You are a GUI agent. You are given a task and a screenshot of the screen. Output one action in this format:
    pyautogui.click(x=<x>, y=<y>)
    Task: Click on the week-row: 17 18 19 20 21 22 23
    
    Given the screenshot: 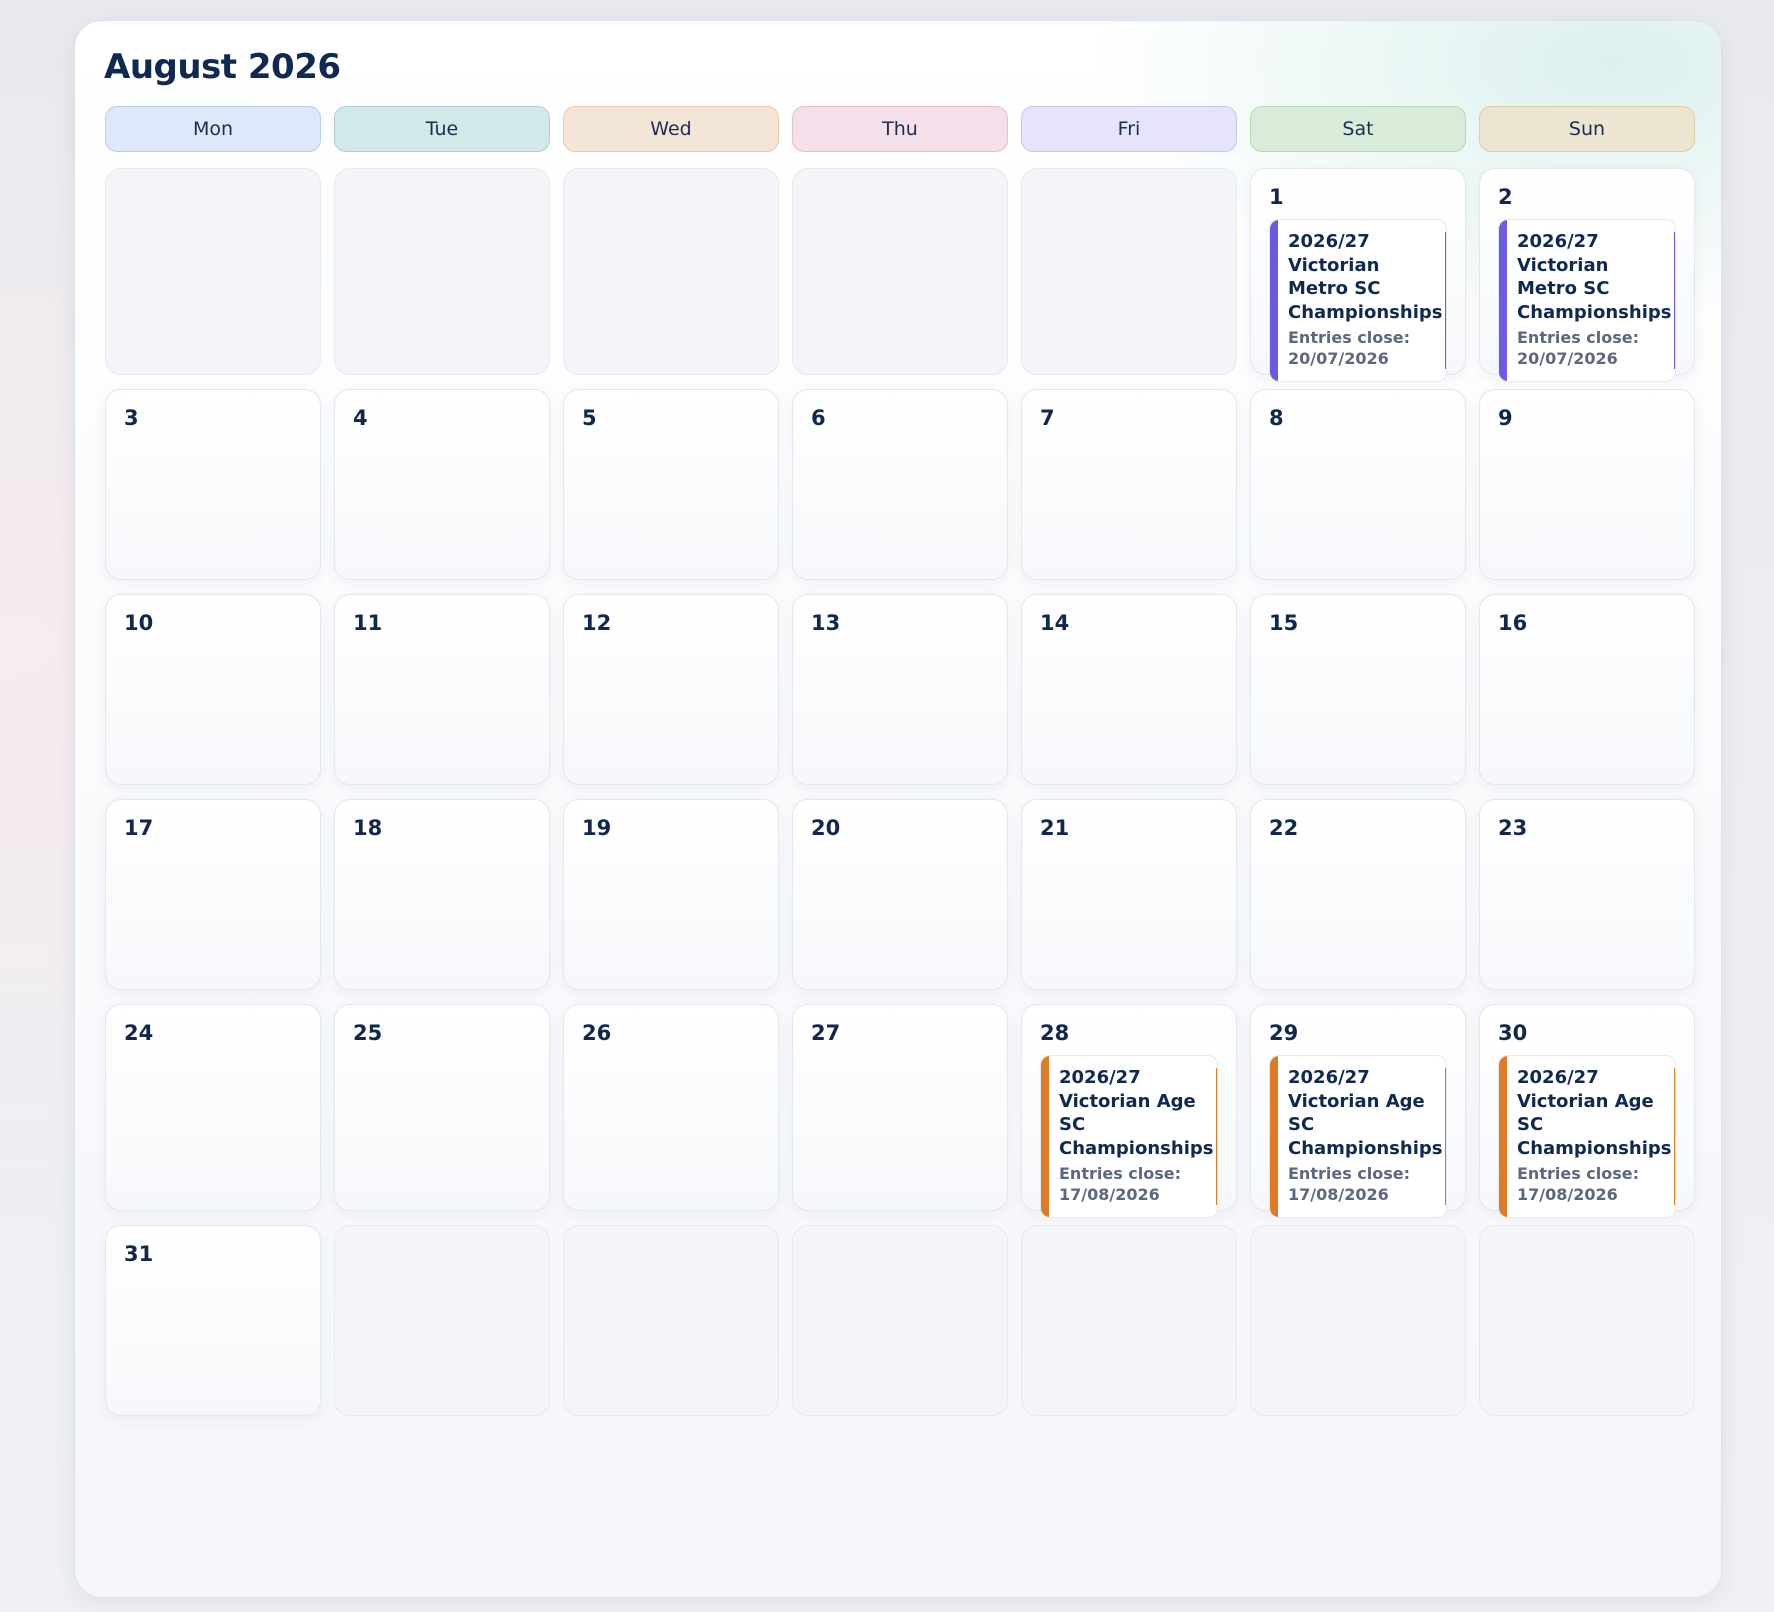 What is the action you would take?
    pyautogui.click(x=901, y=894)
    